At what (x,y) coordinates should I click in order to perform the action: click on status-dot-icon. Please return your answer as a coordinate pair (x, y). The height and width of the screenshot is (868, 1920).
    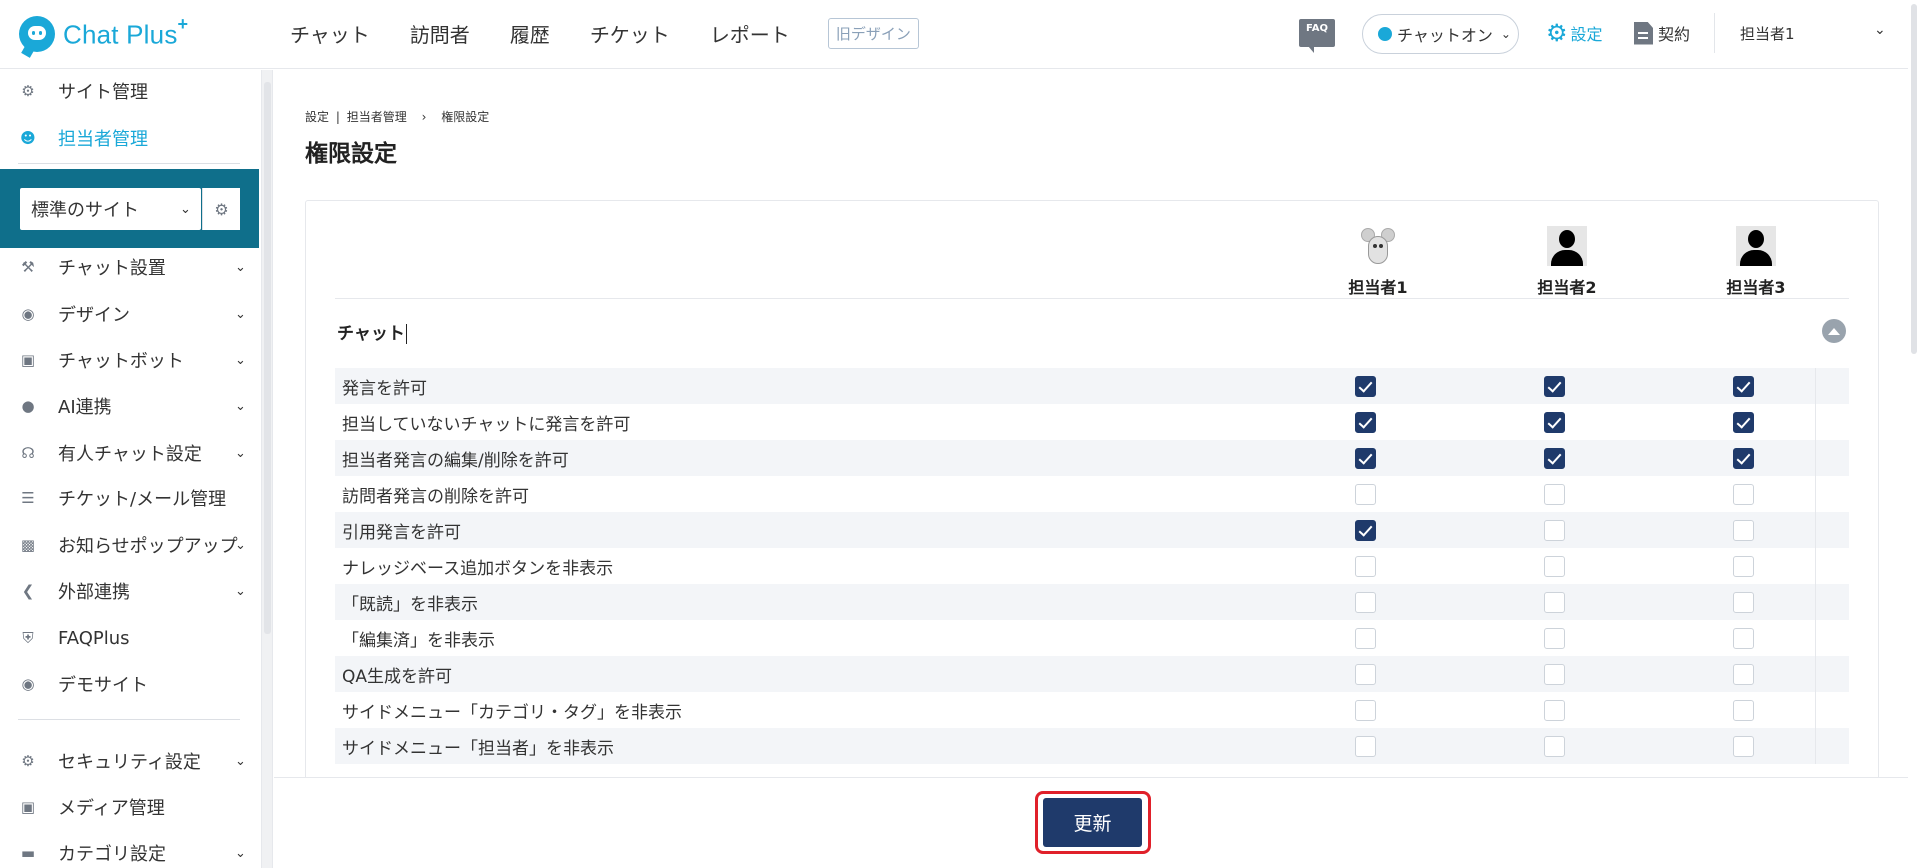
    Looking at the image, I should click on (1385, 34).